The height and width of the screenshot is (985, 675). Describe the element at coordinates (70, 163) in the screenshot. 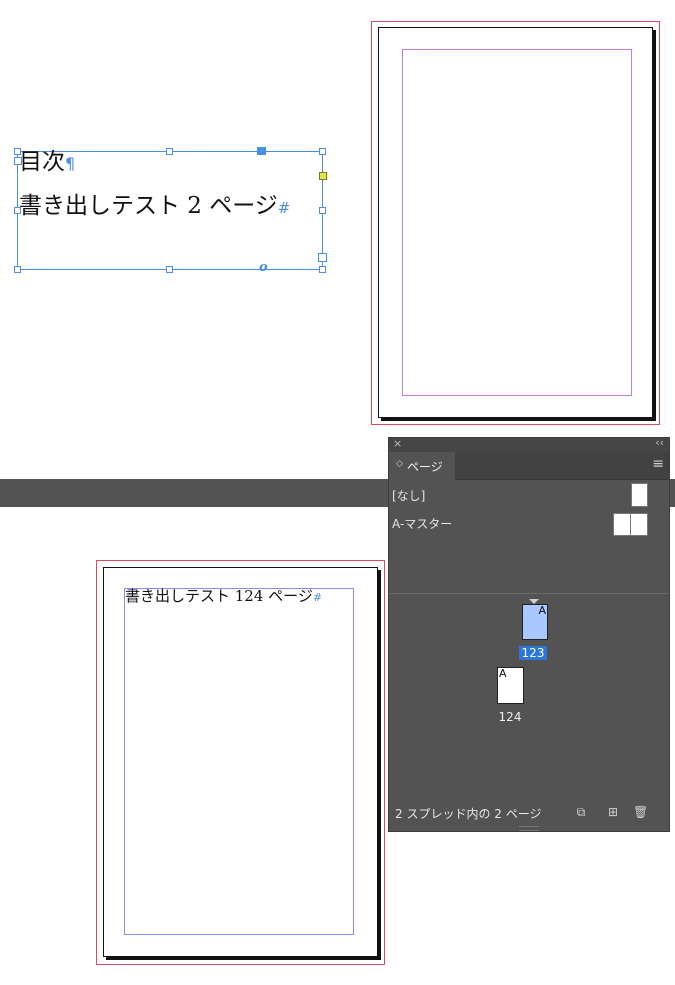

I see `pilcrow-icon: ¶` at that location.